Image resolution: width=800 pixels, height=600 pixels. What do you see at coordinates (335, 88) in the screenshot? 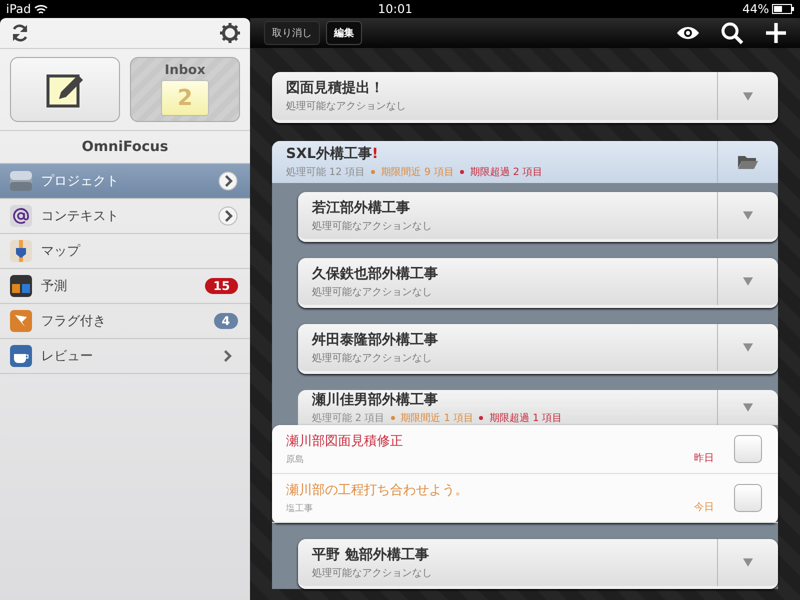
I see `project-title: 図面見積提出！` at bounding box center [335, 88].